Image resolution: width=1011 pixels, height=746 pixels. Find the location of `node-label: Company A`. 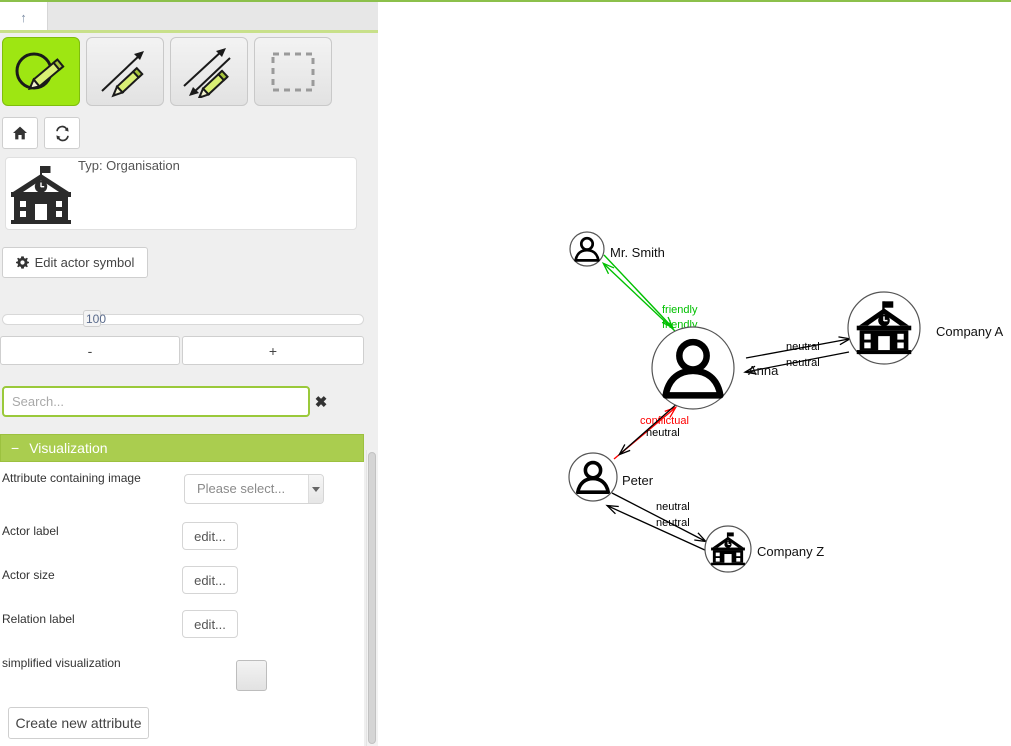

node-label: Company A is located at coordinates (970, 331).